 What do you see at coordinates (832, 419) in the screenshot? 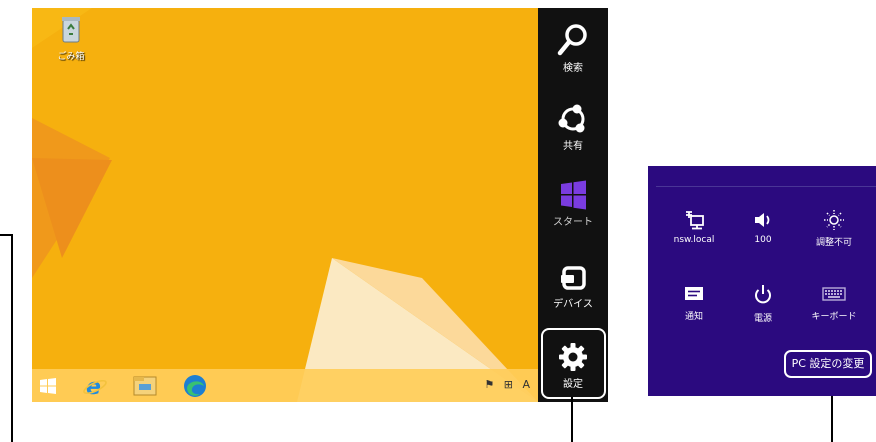
I see `callout-line-pc-settings` at bounding box center [832, 419].